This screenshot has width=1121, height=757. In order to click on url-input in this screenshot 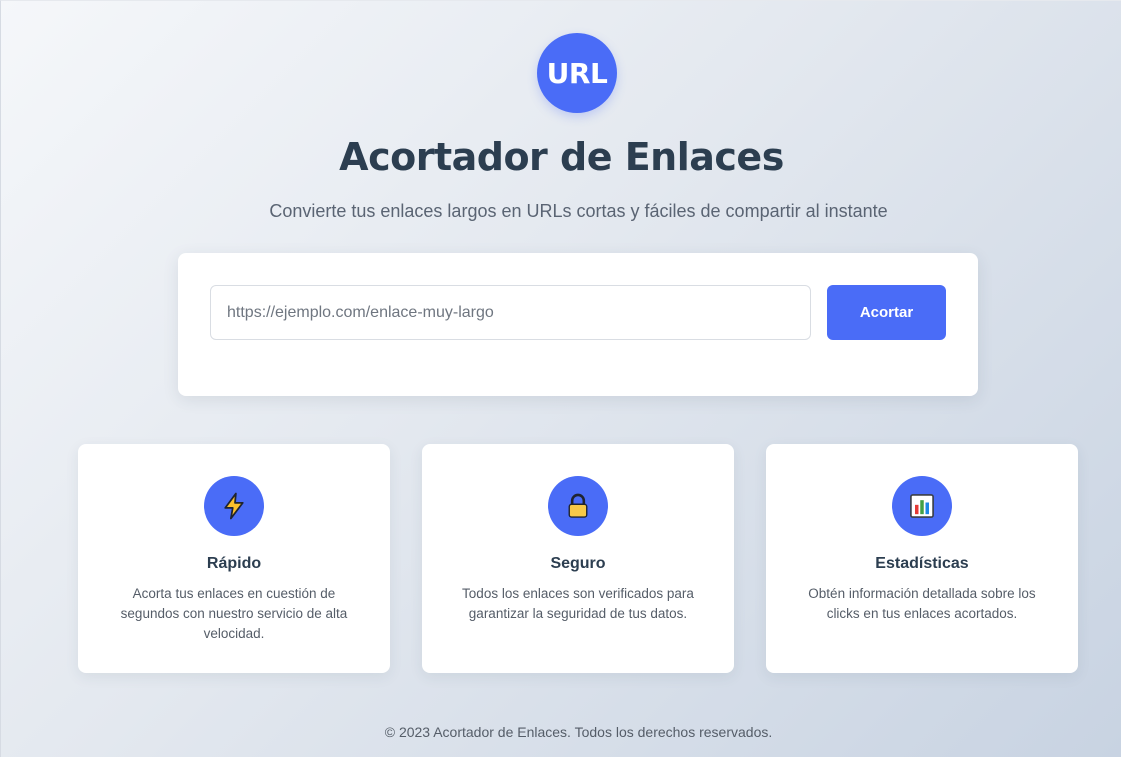, I will do `click(510, 312)`.